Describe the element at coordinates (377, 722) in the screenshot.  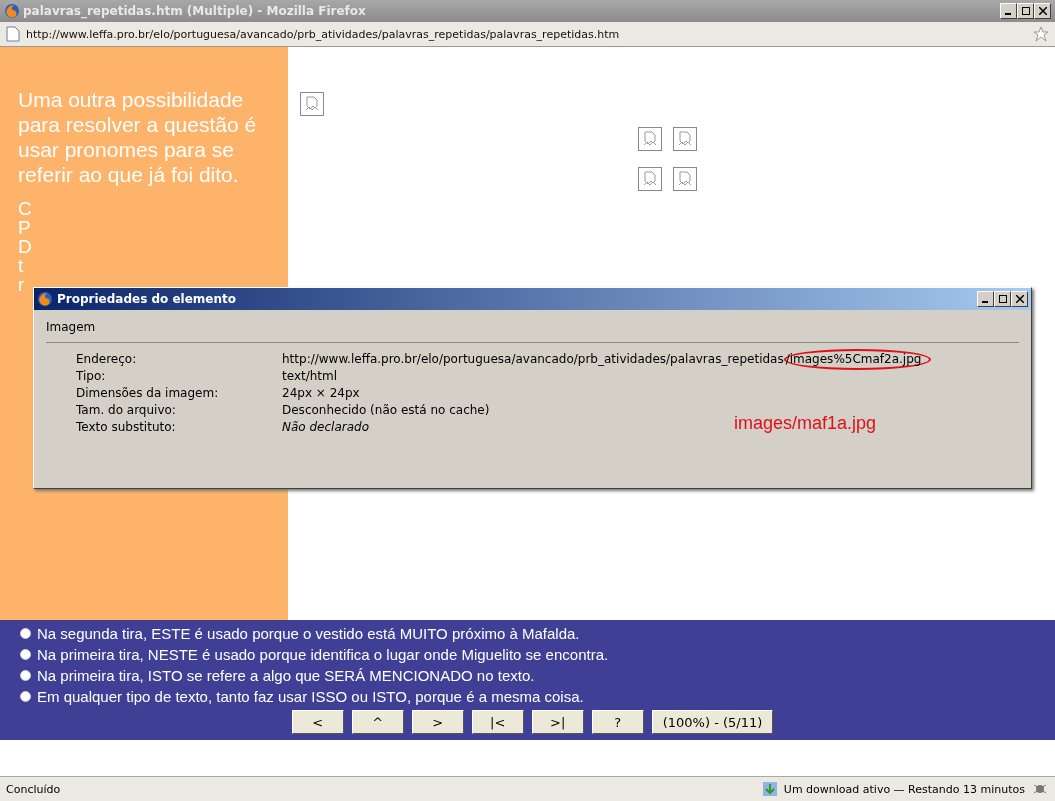
I see `nav-button: ^` at that location.